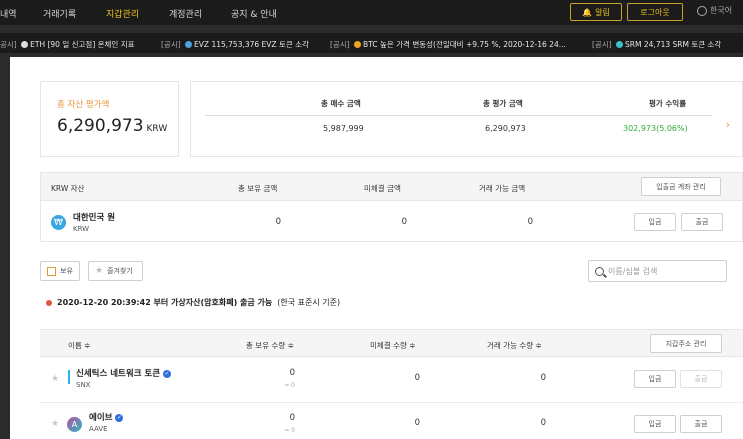 Image resolution: width=743 pixels, height=439 pixels. What do you see at coordinates (655, 222) in the screenshot?
I see `krw-deposit-button: 입금` at bounding box center [655, 222].